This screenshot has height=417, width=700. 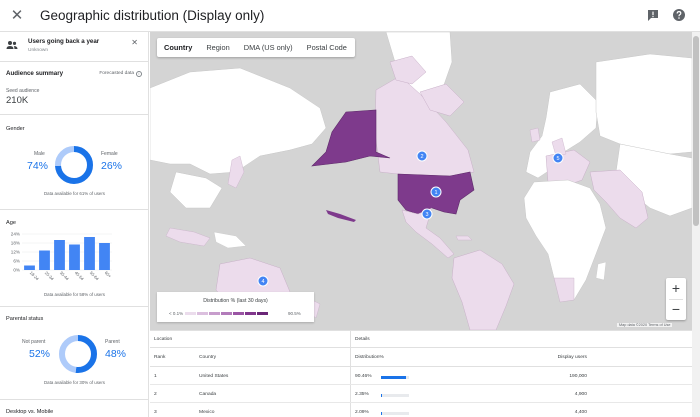 I want to click on page-scrollbar, so click(x=696, y=224).